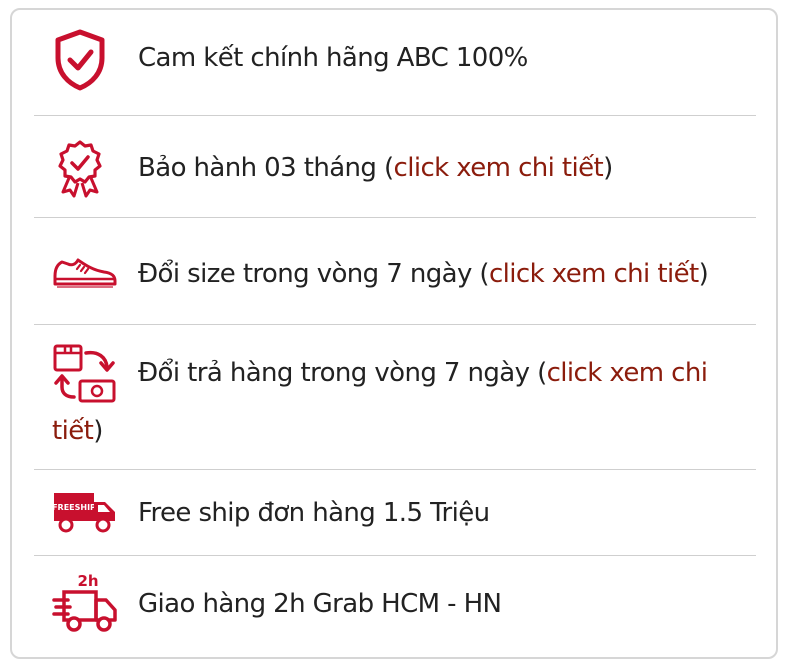 This screenshot has width=786, height=668. What do you see at coordinates (375, 168) in the screenshot?
I see `policy-text: Bảo hành 03 tháng (click xem chi tiết)` at bounding box center [375, 168].